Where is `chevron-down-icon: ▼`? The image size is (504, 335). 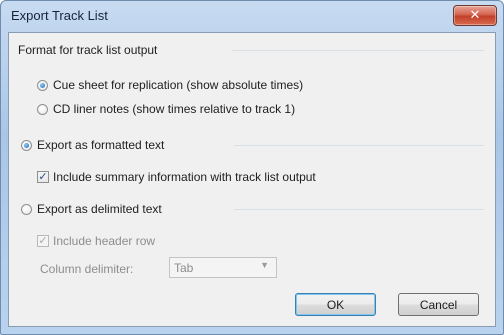 chevron-down-icon: ▼ is located at coordinates (264, 265).